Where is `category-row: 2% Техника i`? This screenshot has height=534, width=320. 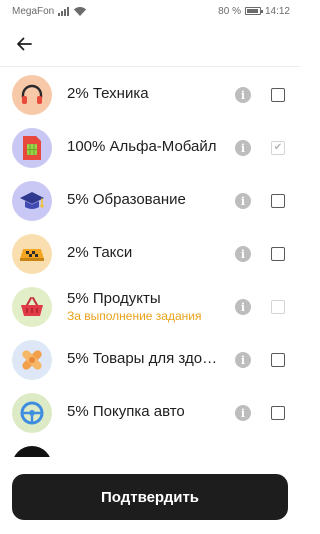 category-row: 2% Техника i is located at coordinates (150, 93).